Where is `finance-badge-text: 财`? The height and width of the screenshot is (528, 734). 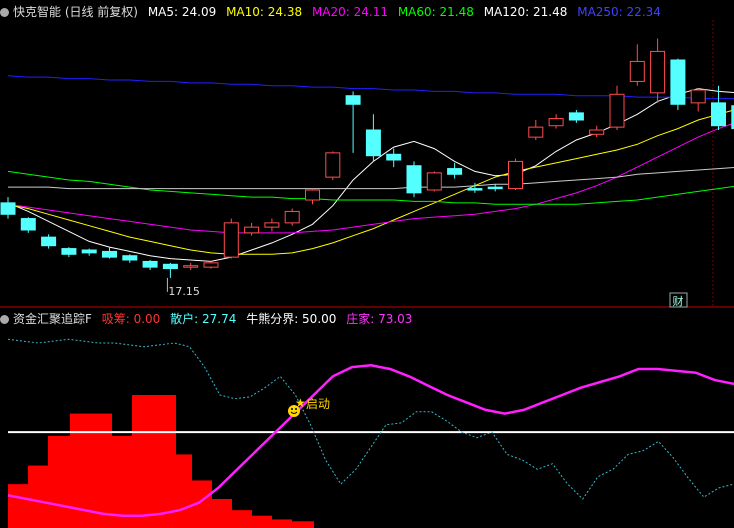
finance-badge-text: 财 is located at coordinates (678, 301).